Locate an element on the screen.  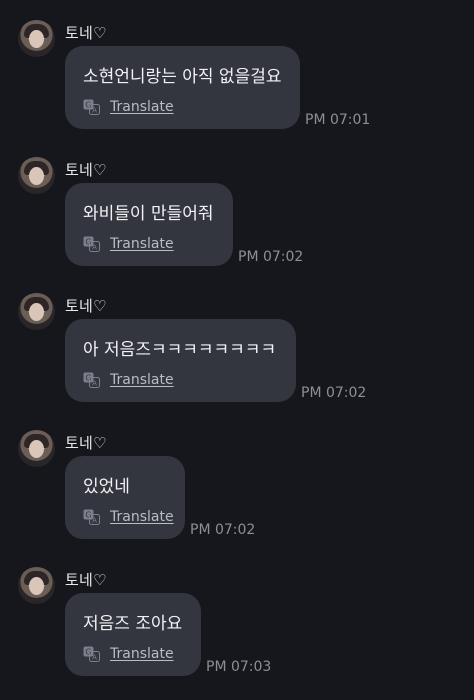
message-bubble: 있었네 G A Translate is located at coordinates (125, 497).